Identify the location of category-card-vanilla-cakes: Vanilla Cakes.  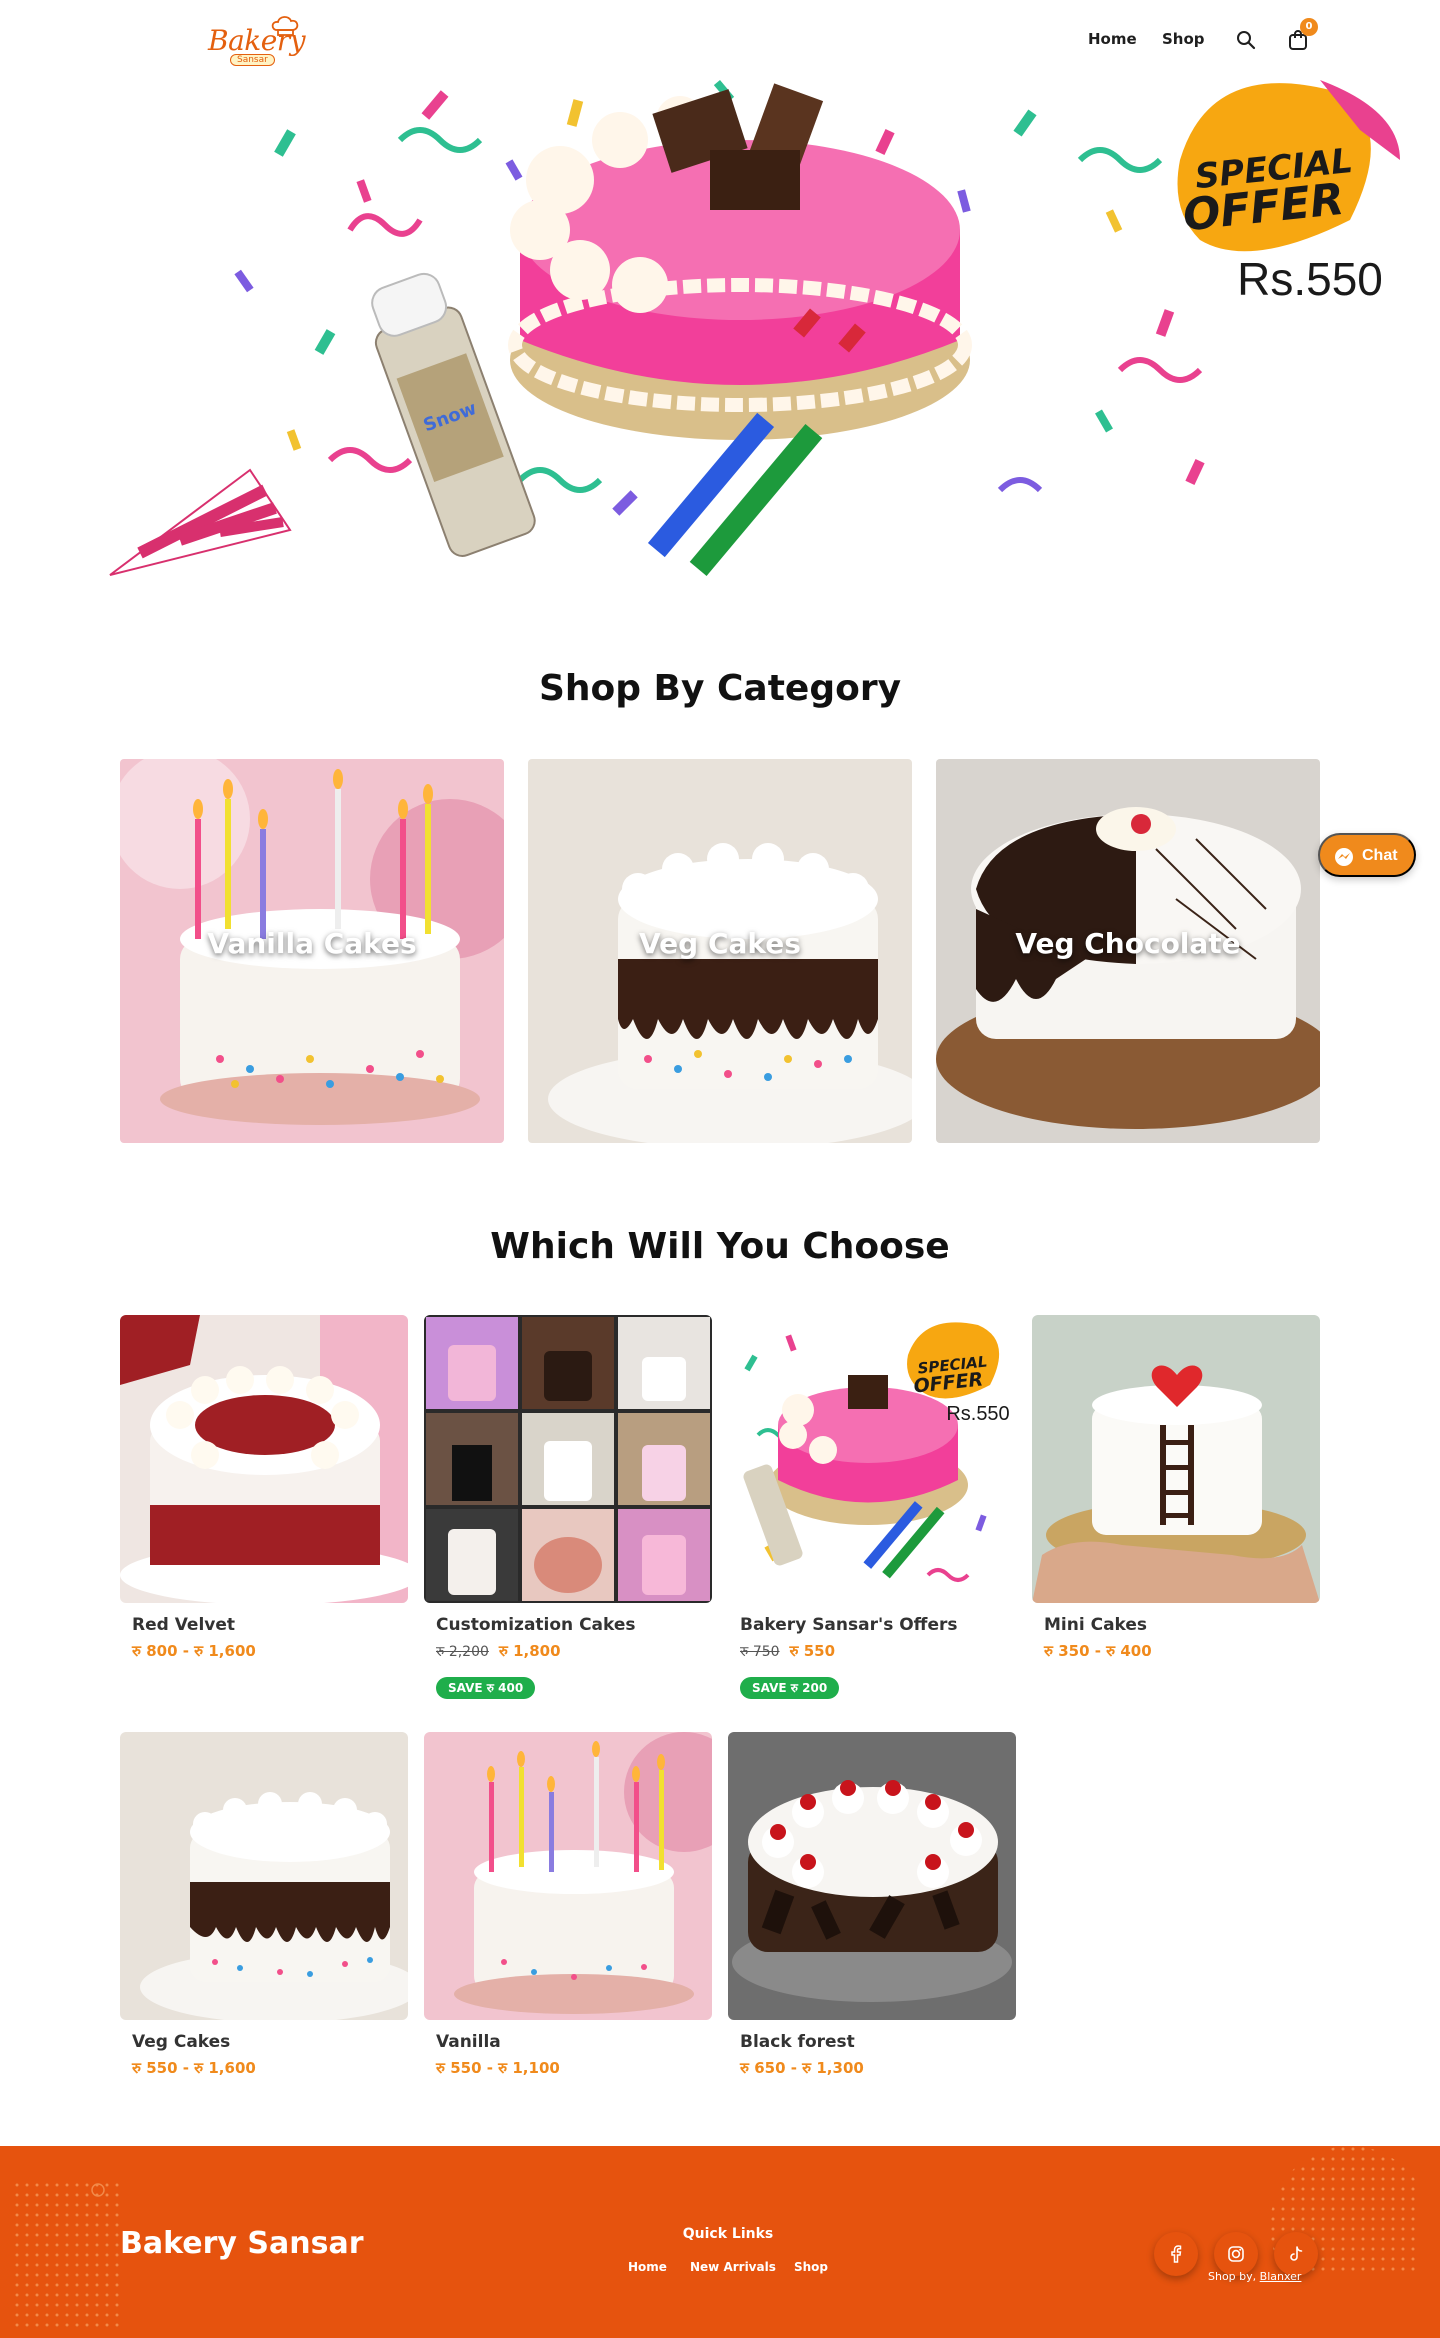
(312, 951).